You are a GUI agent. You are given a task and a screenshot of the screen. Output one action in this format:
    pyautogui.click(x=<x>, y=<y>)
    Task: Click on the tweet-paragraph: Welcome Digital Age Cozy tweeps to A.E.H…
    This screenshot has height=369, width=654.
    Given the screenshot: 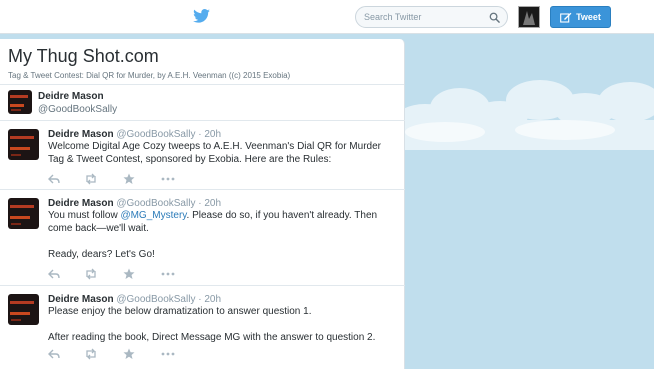 What is the action you would take?
    pyautogui.click(x=214, y=153)
    